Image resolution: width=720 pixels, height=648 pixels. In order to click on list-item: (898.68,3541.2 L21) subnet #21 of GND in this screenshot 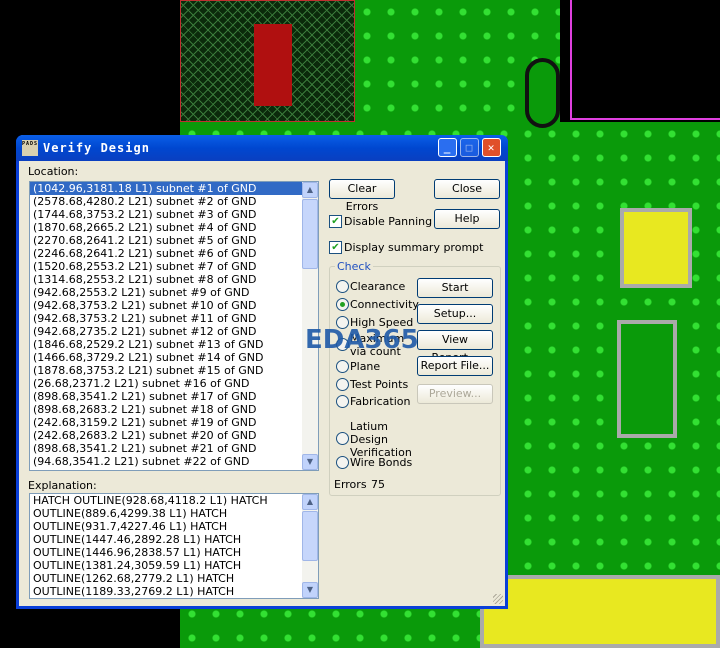, I will do `click(174, 448)`.